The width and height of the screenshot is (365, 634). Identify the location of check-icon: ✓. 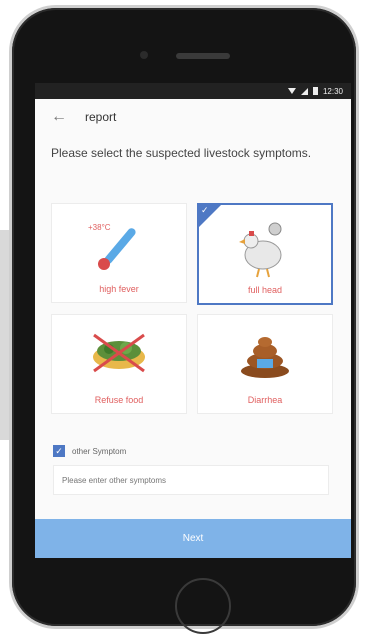
(205, 210).